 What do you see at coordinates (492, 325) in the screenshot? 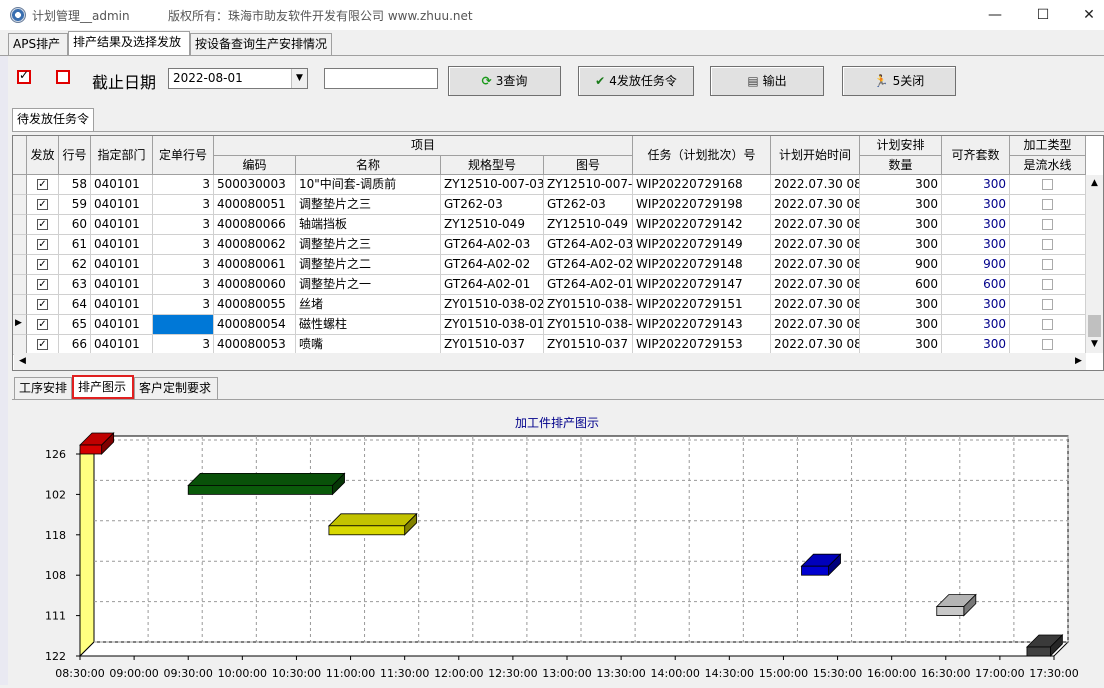
I see `cell-spec: ZY01510-038-01` at bounding box center [492, 325].